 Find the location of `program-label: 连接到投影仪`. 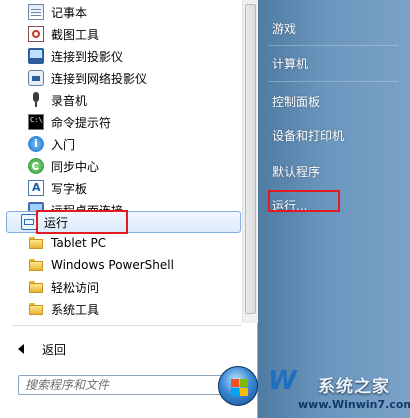

program-label: 连接到投影仪 is located at coordinates (87, 56).